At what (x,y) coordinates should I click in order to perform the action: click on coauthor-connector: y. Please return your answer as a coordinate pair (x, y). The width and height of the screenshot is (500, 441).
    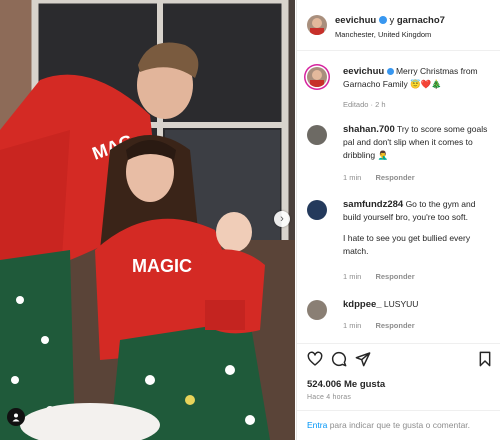
    Looking at the image, I should click on (392, 20).